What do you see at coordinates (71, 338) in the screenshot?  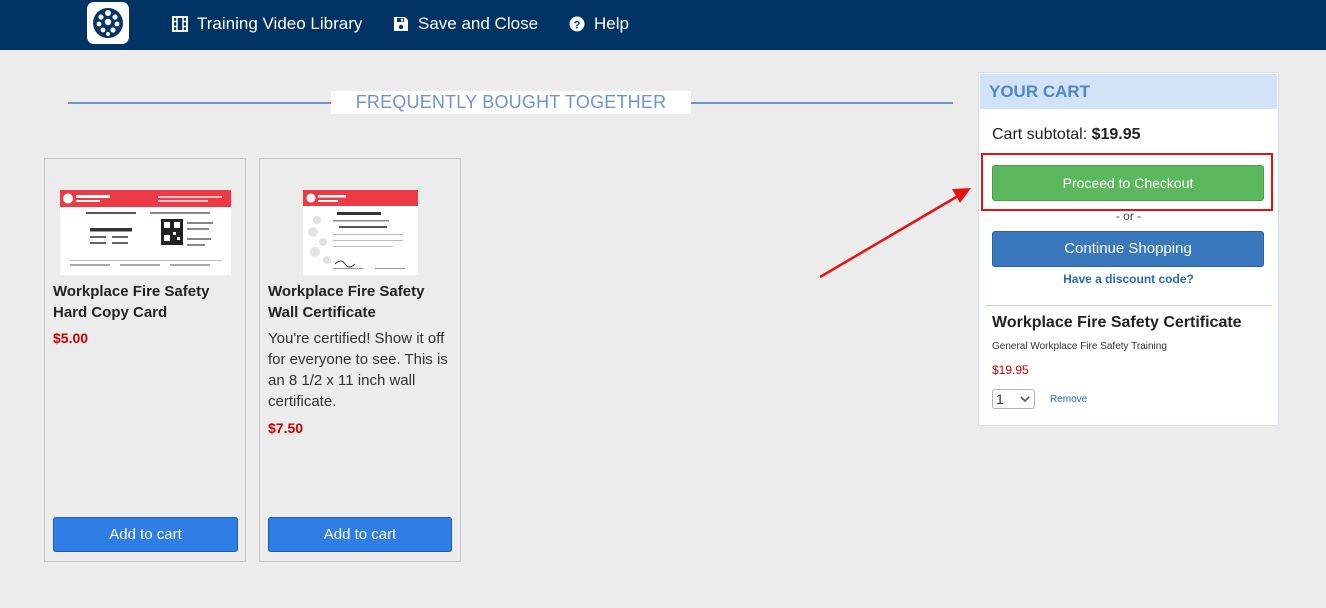 I see `product-price: $5.00` at bounding box center [71, 338].